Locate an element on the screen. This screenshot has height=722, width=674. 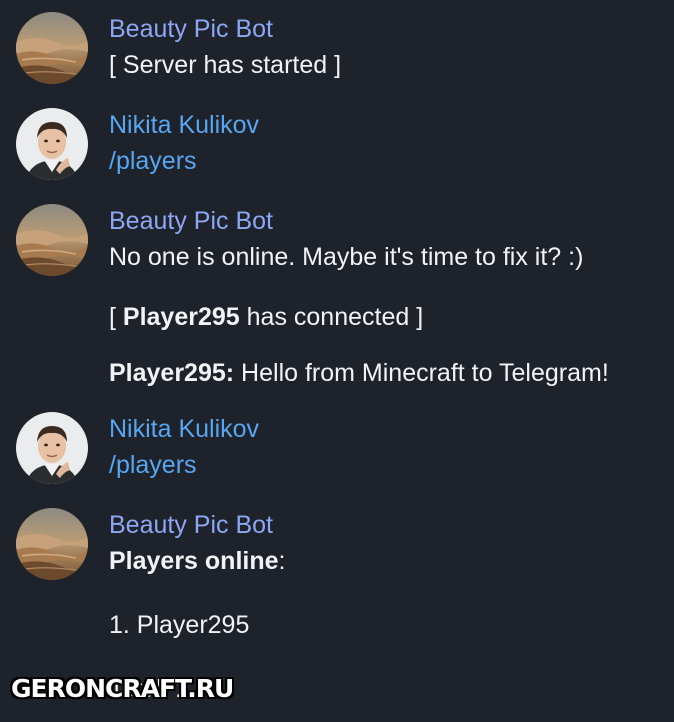
heading-bold: Players online is located at coordinates (194, 561).